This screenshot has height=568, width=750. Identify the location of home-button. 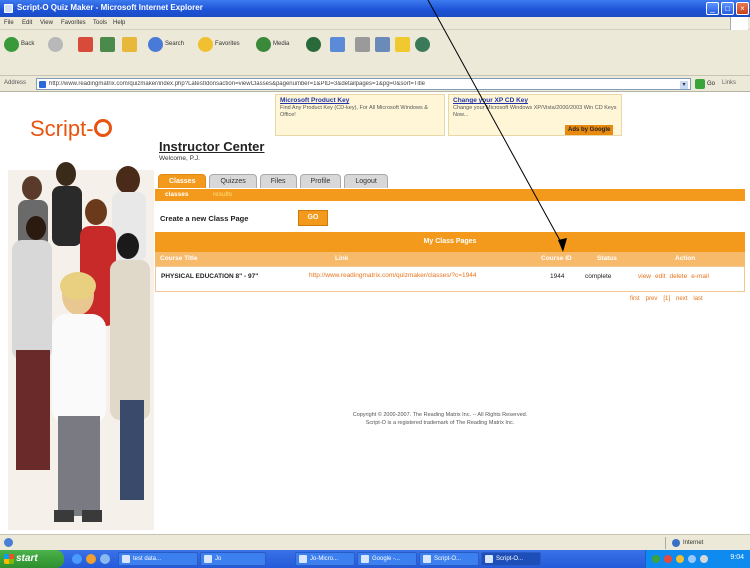
(129, 44).